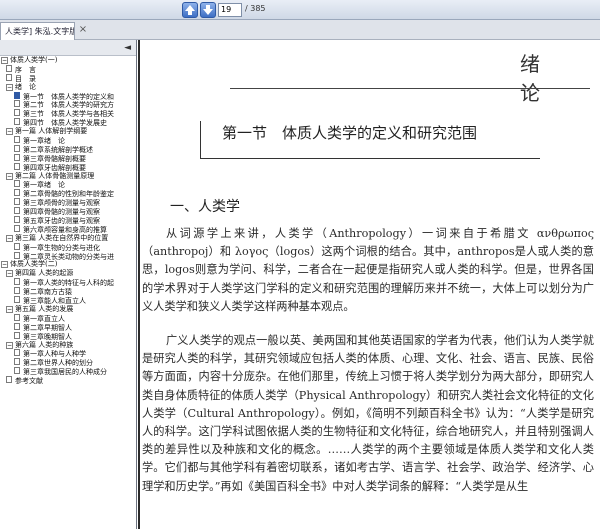 This screenshot has height=529, width=600. What do you see at coordinates (300, 30) in the screenshot?
I see `tab-strip: 人类学] 朱泓.文字版 ×` at bounding box center [300, 30].